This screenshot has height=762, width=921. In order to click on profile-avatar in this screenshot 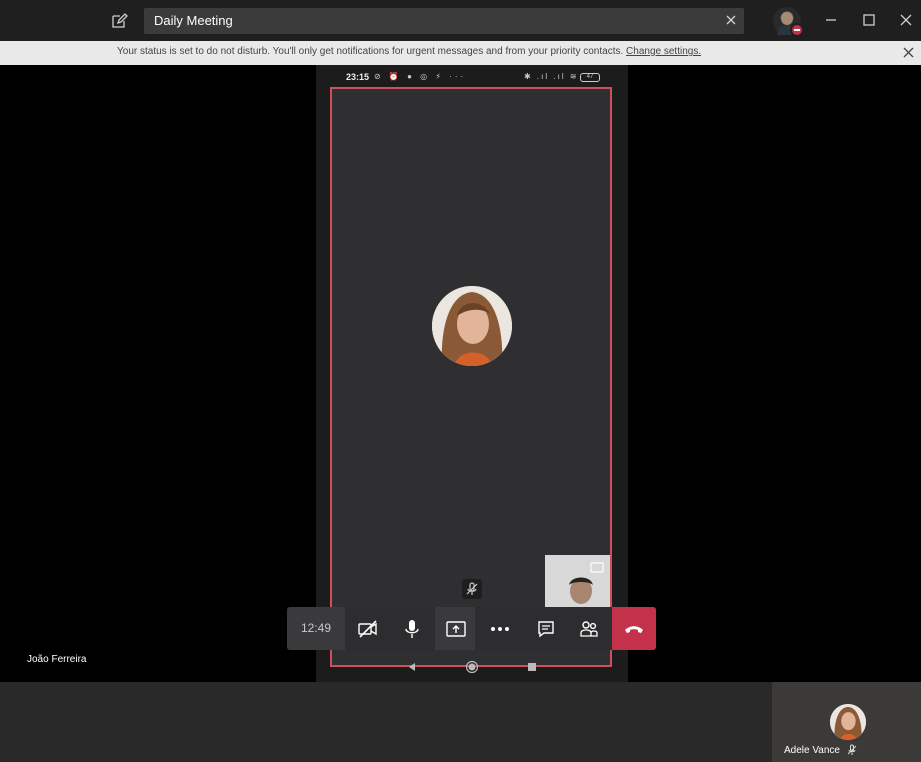, I will do `click(788, 22)`.